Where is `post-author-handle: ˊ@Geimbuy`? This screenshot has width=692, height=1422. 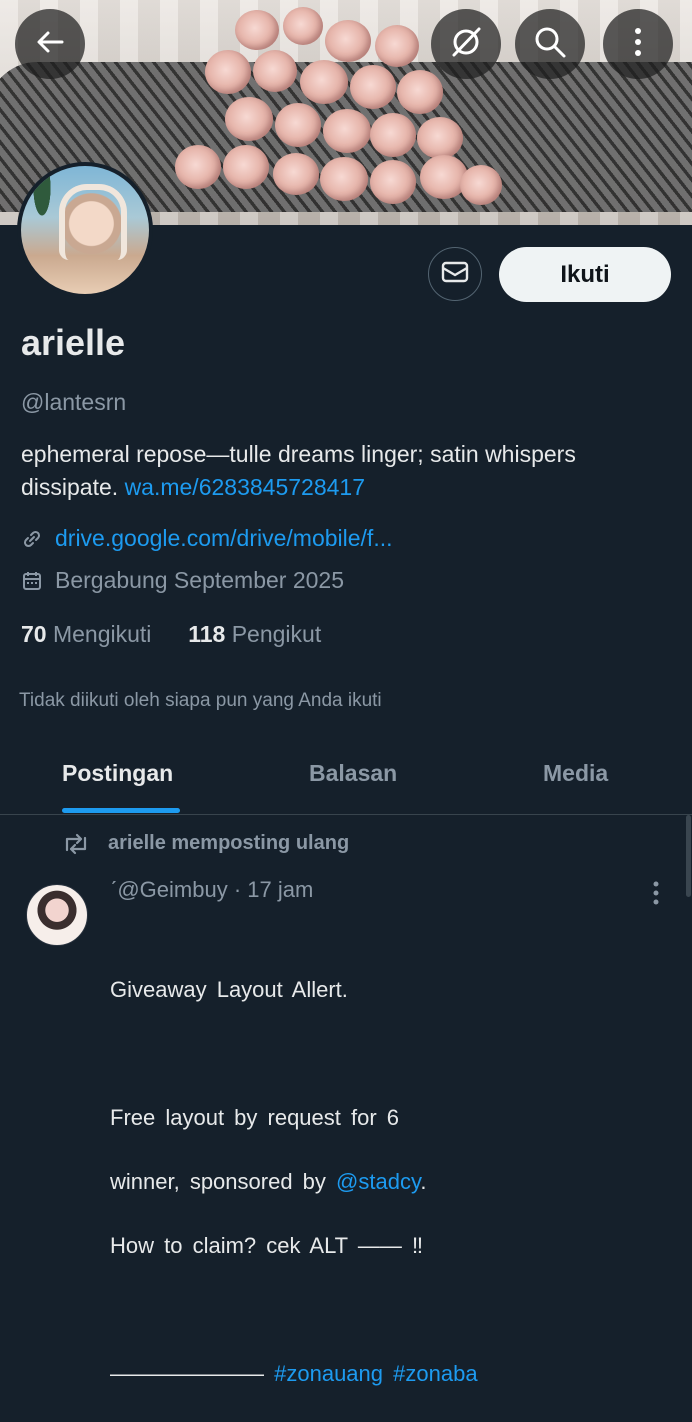 post-author-handle: ˊ@Geimbuy is located at coordinates (169, 889).